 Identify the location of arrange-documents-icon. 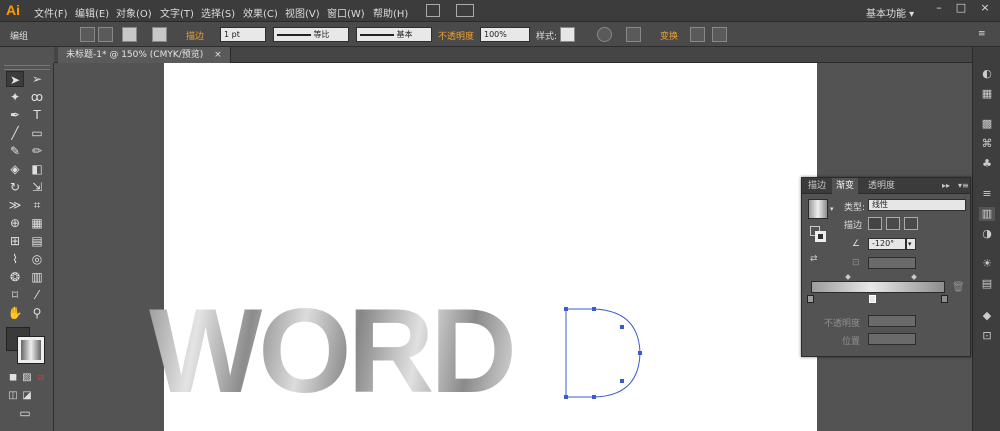
(465, 10).